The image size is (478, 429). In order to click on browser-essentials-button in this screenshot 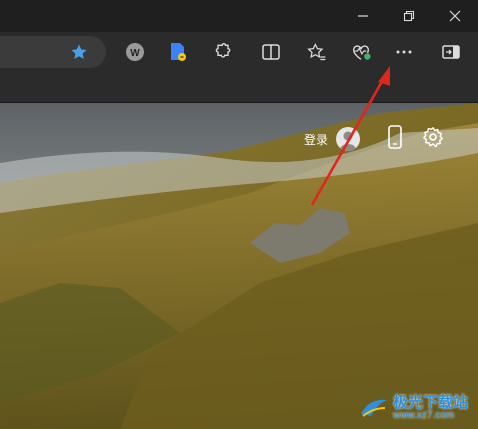, I will do `click(361, 52)`.